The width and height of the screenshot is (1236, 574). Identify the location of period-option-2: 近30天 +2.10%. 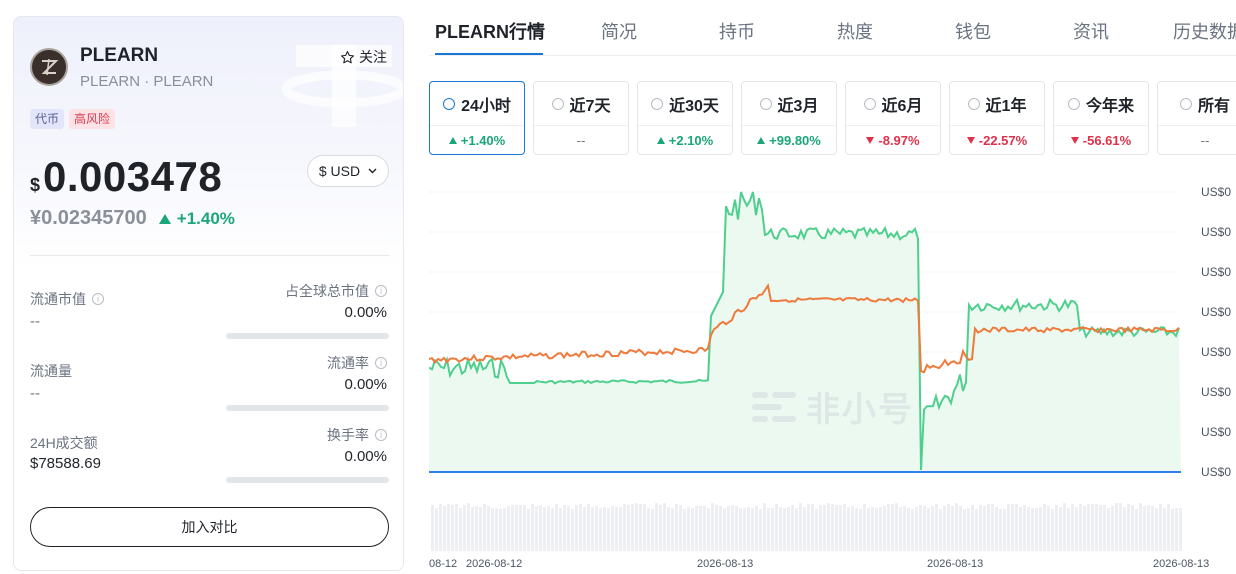
(685, 118).